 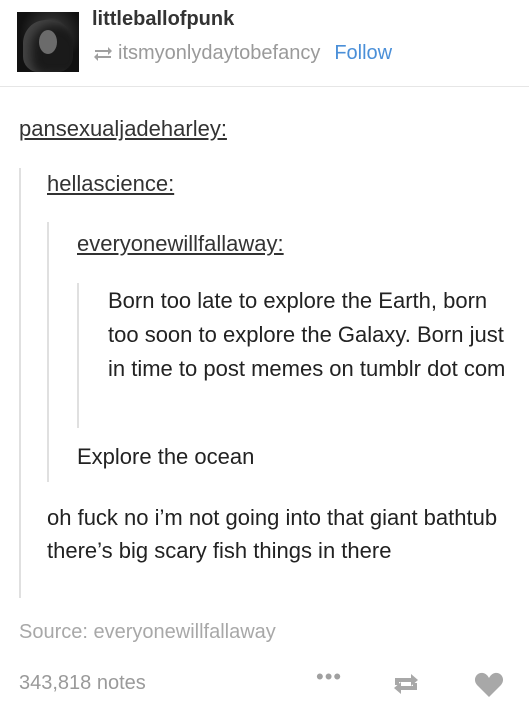 I want to click on reblogged-from-user: itsmyonlydaytobefancy, so click(x=219, y=53).